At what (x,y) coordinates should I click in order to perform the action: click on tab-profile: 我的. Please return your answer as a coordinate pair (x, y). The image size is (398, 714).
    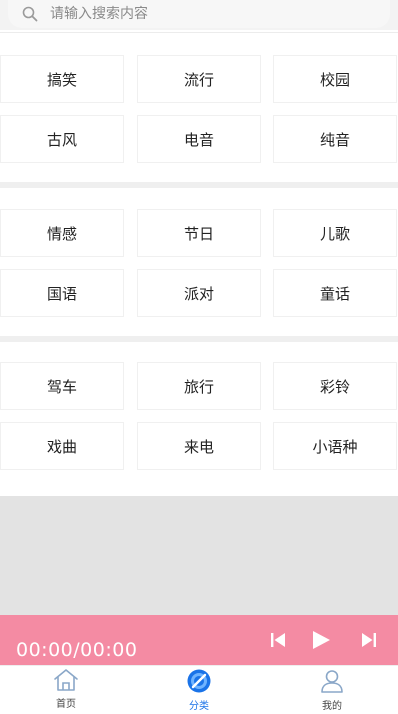
    Looking at the image, I should click on (332, 691).